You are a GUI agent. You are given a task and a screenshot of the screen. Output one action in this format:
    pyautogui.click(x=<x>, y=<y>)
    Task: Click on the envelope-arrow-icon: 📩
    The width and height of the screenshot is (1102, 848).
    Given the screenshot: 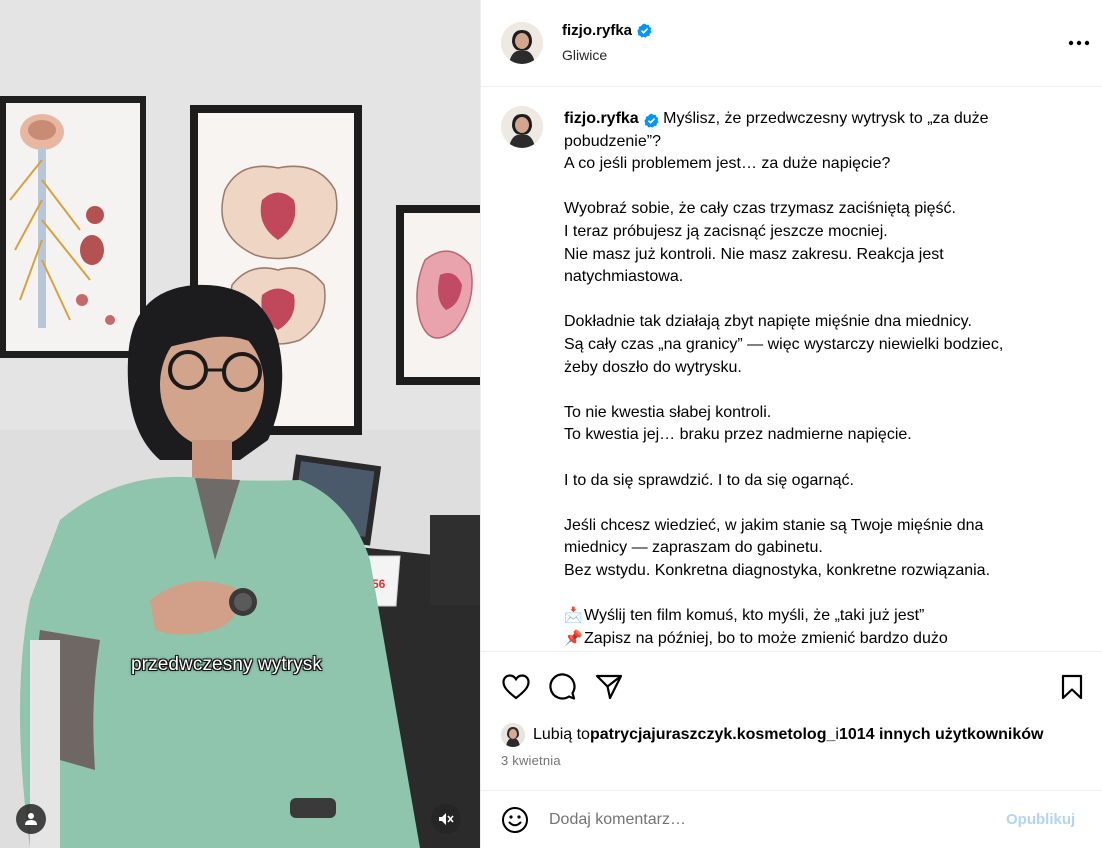 What is the action you would take?
    pyautogui.click(x=573, y=616)
    